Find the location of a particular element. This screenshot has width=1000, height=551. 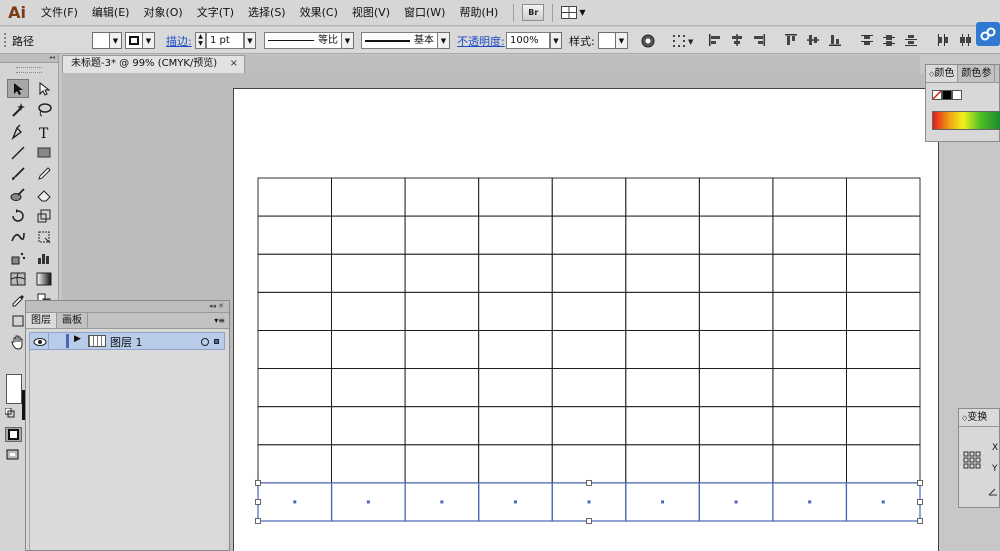

style-swatch is located at coordinates (607, 40).